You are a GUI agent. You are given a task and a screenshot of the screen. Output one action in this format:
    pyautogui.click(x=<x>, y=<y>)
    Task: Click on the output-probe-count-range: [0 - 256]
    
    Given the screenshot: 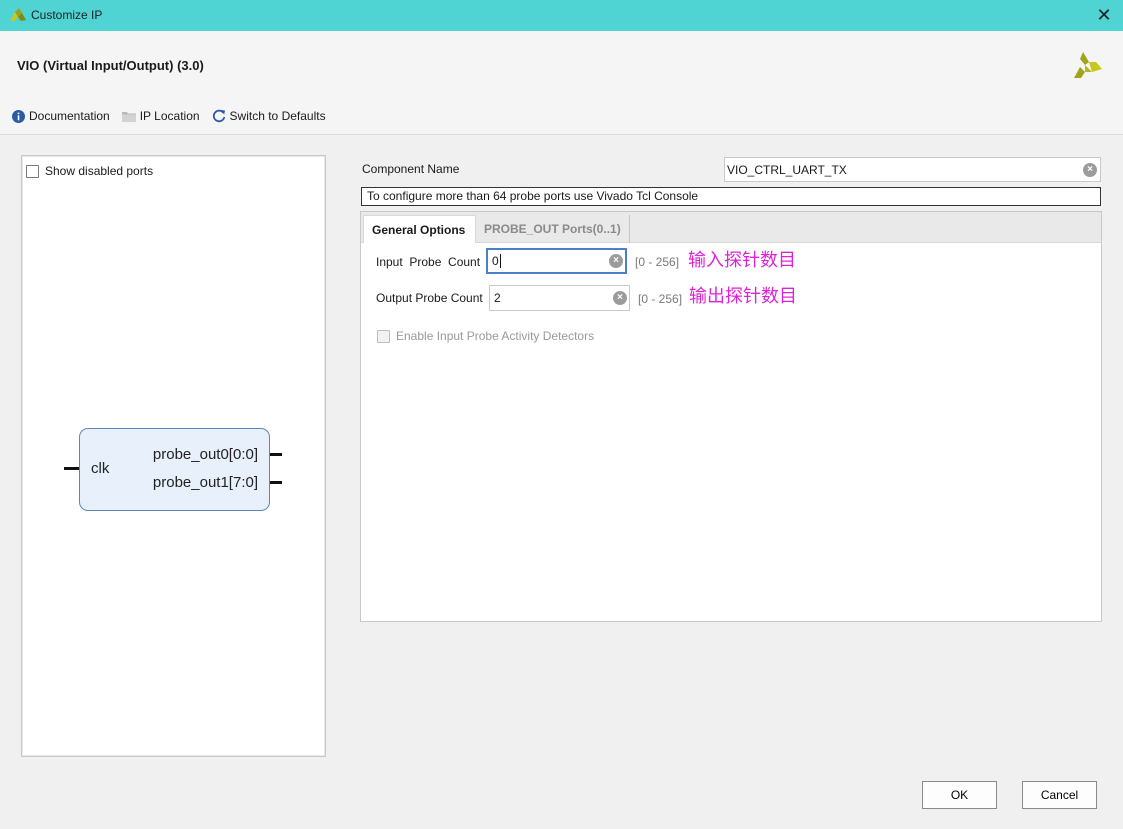 What is the action you would take?
    pyautogui.click(x=660, y=299)
    